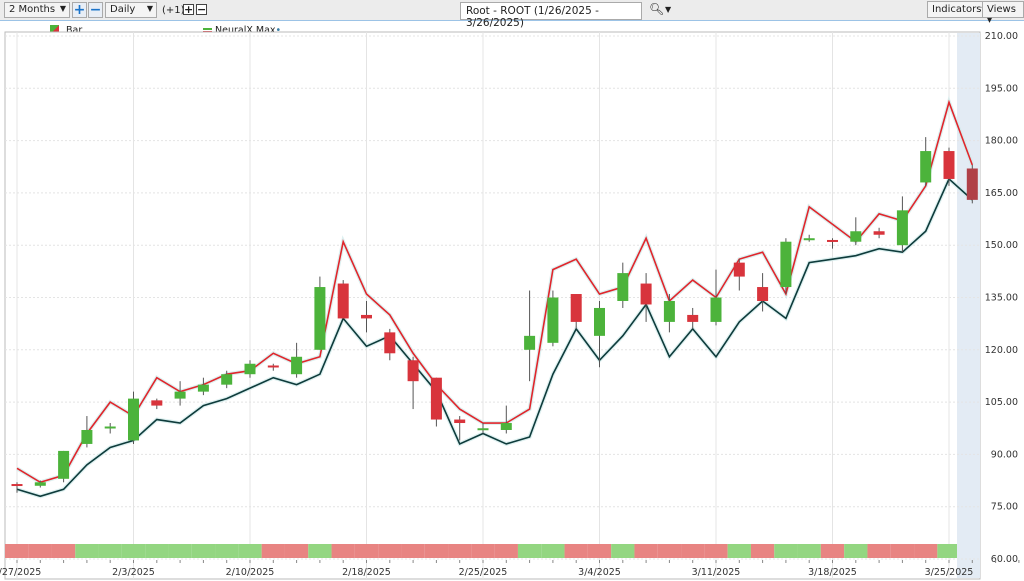  I want to click on x-tick-label: 3/11/2025, so click(716, 572).